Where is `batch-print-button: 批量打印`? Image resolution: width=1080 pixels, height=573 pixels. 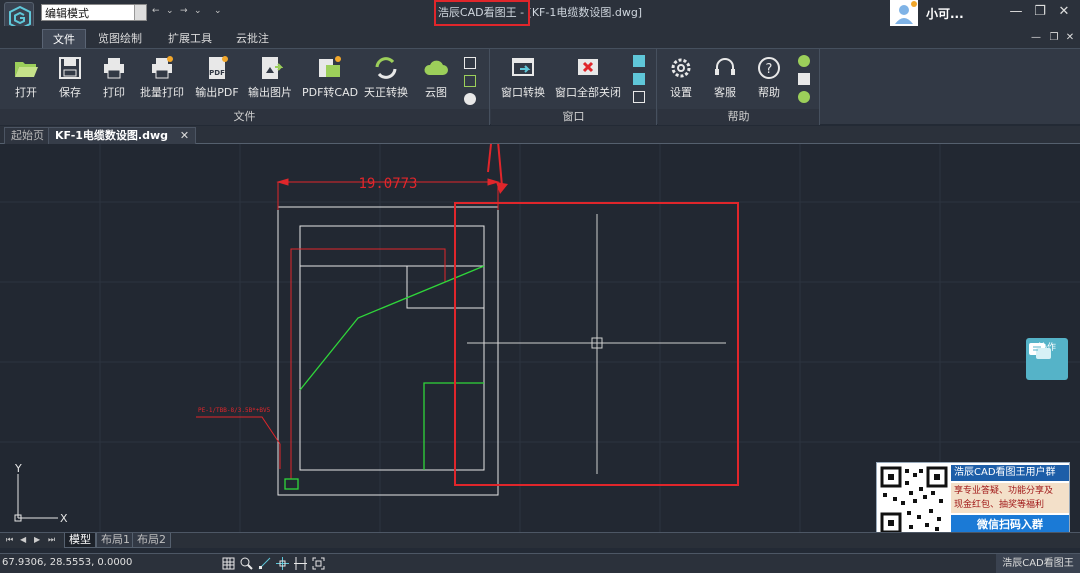
batch-print-button: 批量打印 is located at coordinates (162, 81).